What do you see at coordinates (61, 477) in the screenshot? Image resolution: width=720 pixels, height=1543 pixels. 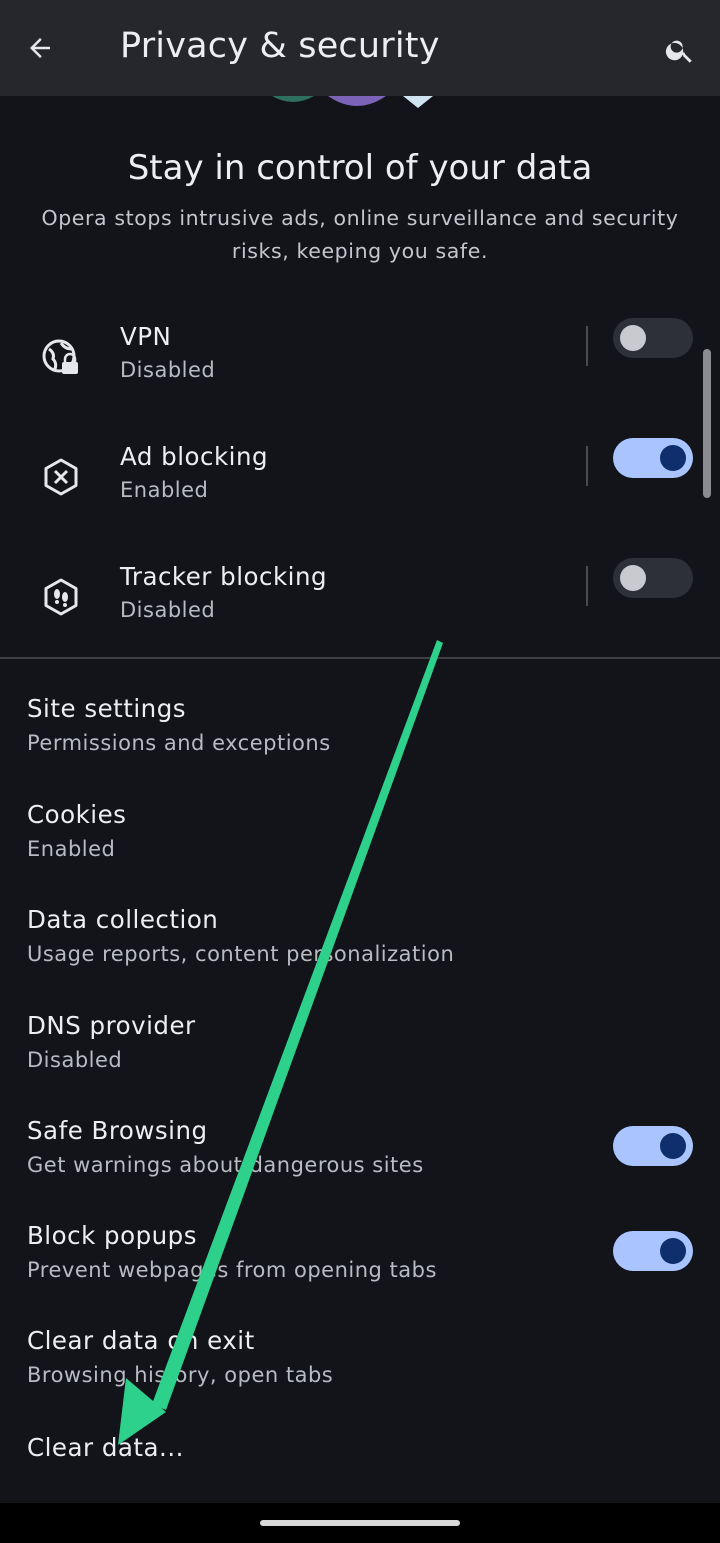 I see `ad-block-icon` at bounding box center [61, 477].